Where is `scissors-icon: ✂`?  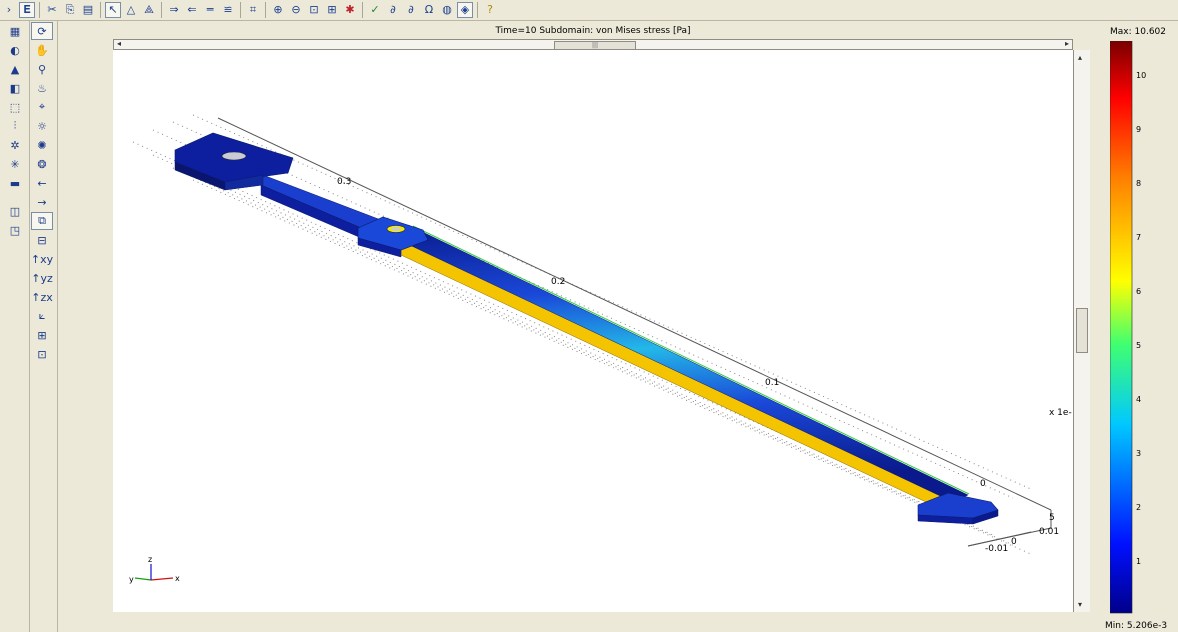 scissors-icon: ✂ is located at coordinates (52, 10).